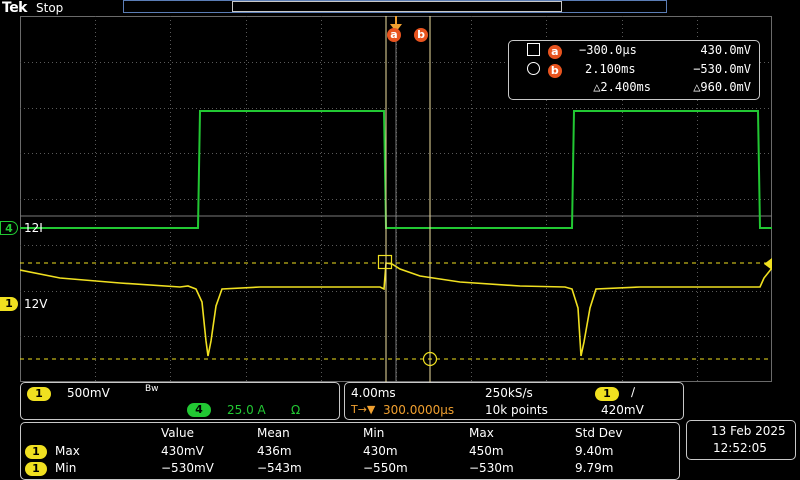 This screenshot has height=480, width=800. What do you see at coordinates (273, 433) in the screenshot?
I see `measurement-header-mean: Mean` at bounding box center [273, 433].